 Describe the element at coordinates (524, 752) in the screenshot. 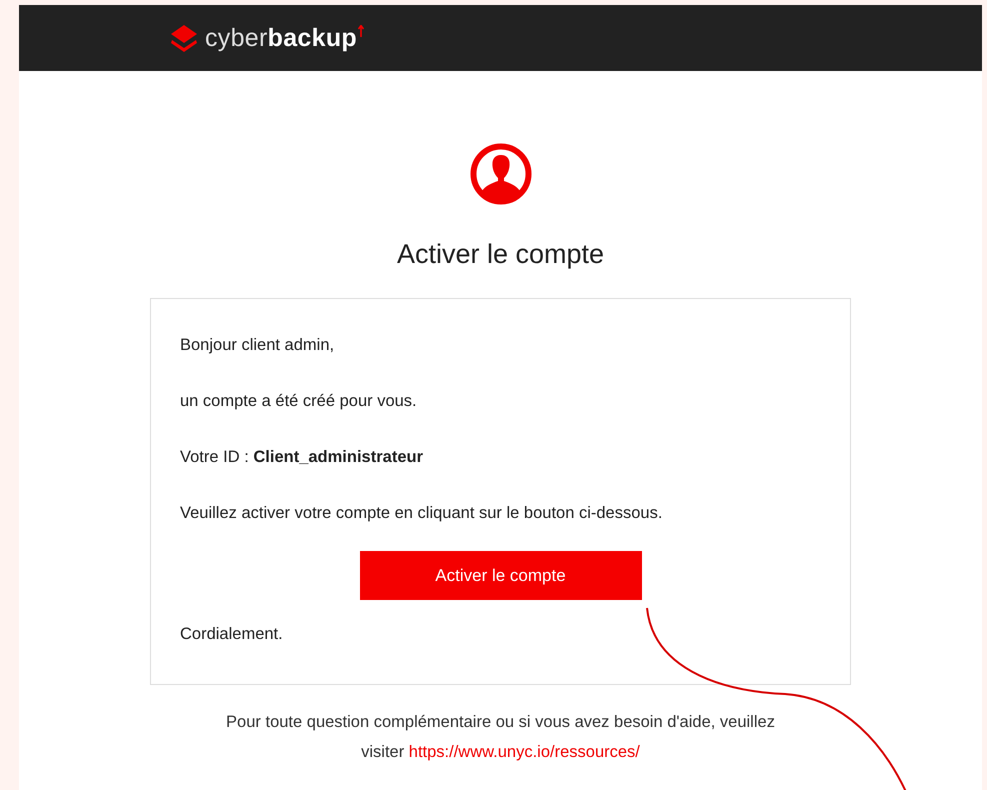

I see `resources-link: https://www.unyc.io/ressources/` at that location.